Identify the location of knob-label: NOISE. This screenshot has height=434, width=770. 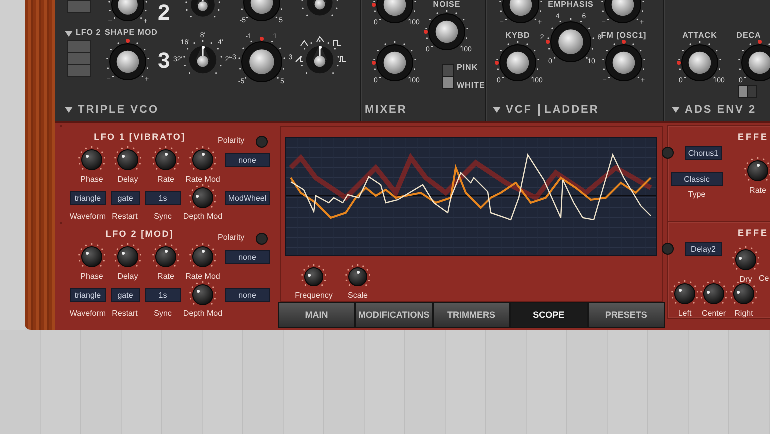
(447, 4).